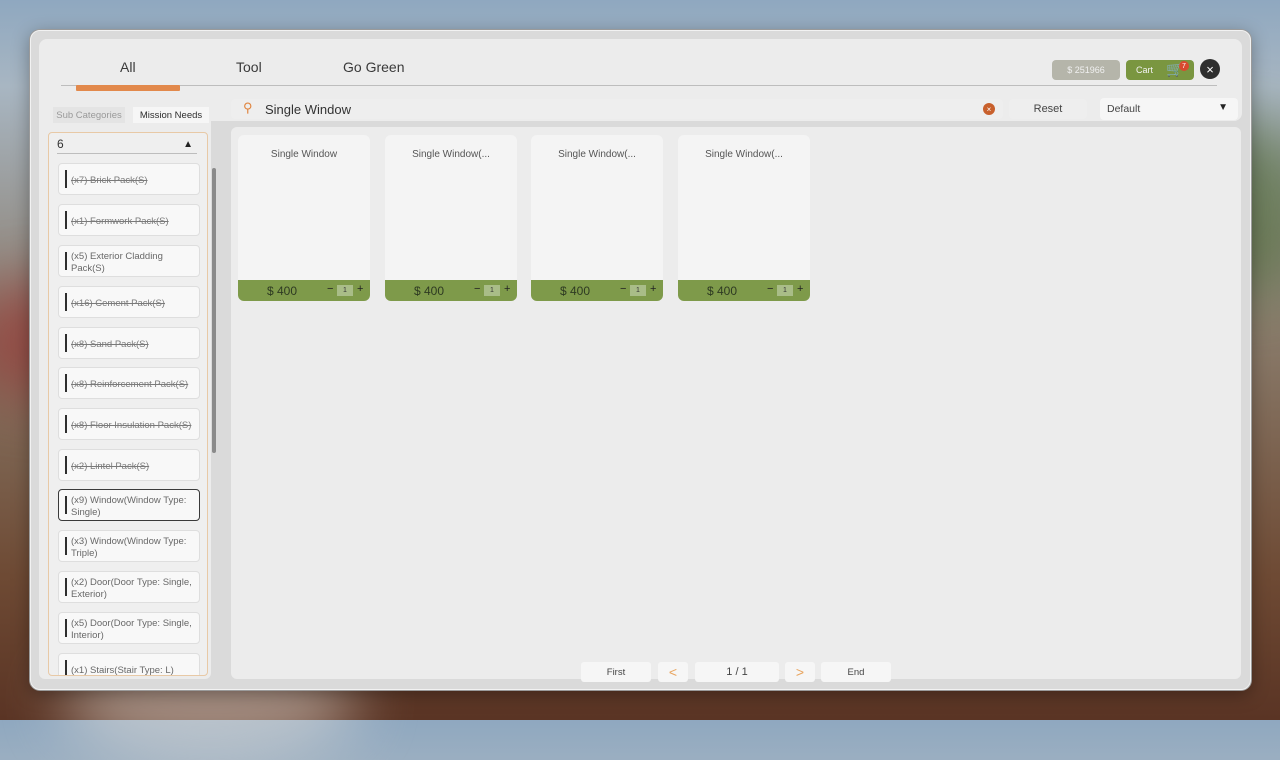  What do you see at coordinates (304, 218) in the screenshot?
I see `product-card: Single Window $ 400 − 1 +` at bounding box center [304, 218].